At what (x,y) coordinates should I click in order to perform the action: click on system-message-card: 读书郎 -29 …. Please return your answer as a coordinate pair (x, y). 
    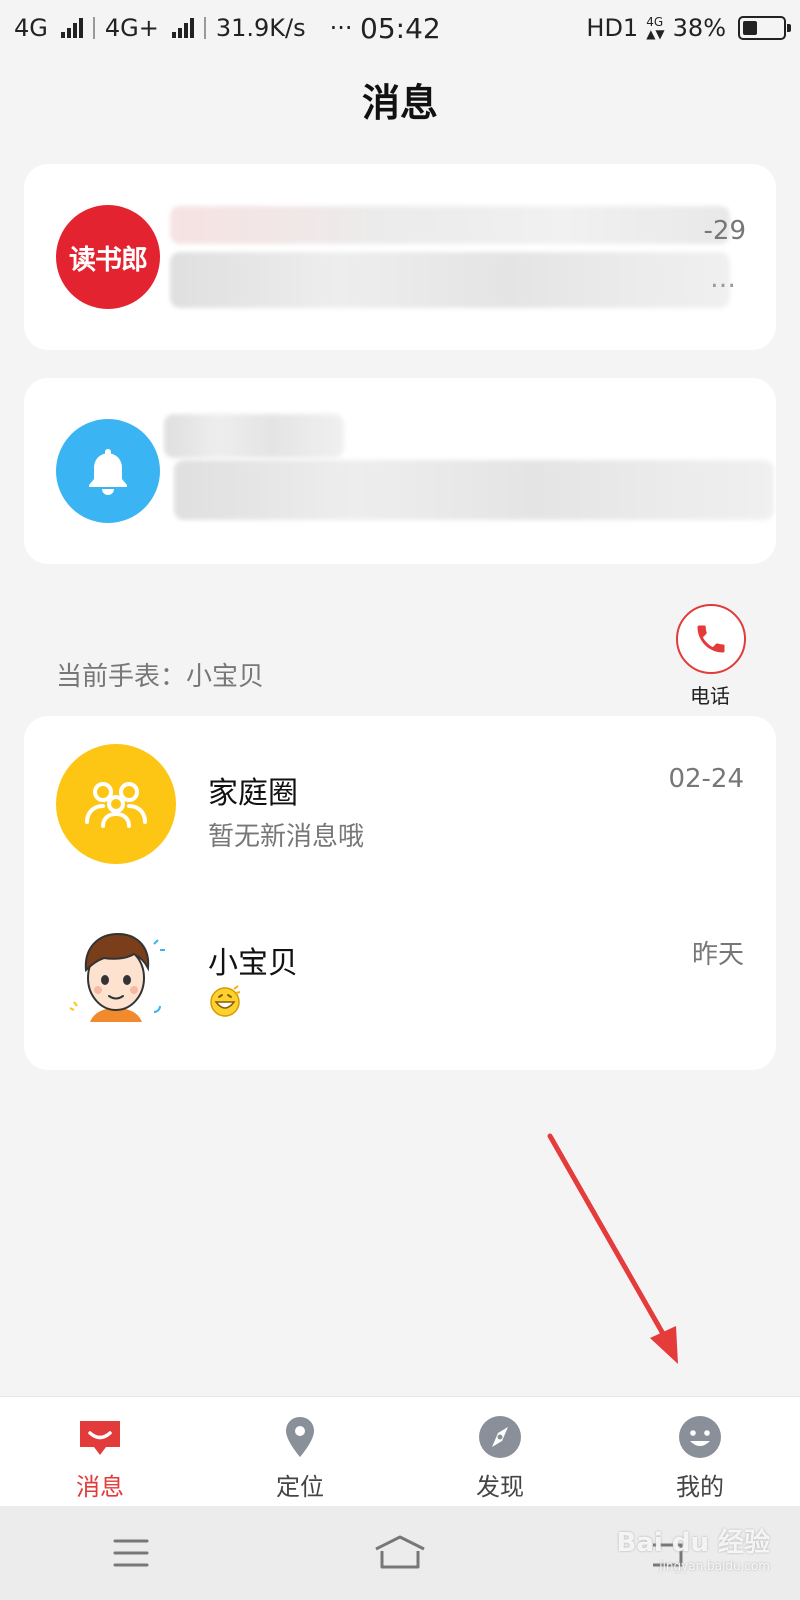
    Looking at the image, I should click on (400, 257).